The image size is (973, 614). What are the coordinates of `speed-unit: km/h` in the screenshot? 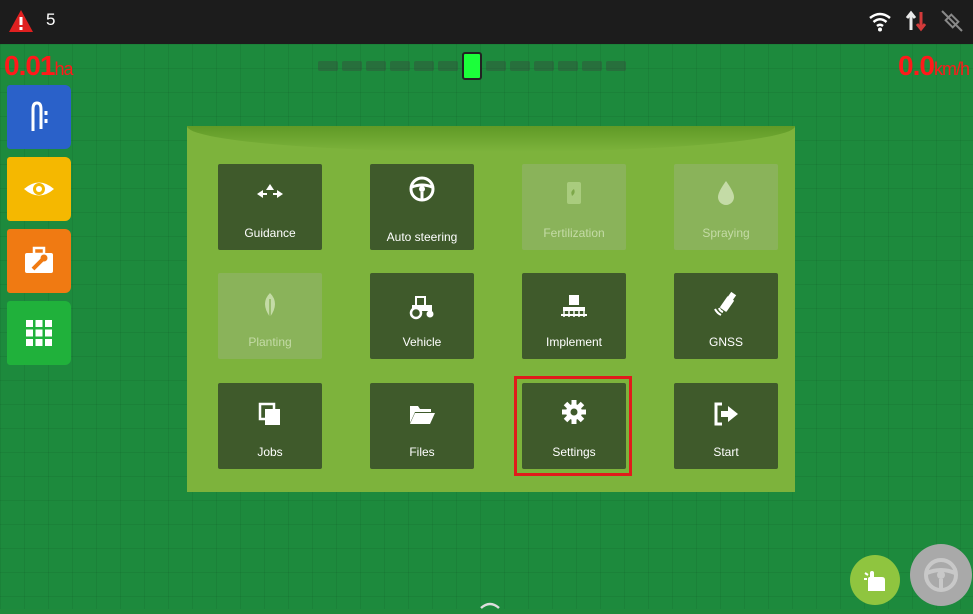 It's located at (951, 69).